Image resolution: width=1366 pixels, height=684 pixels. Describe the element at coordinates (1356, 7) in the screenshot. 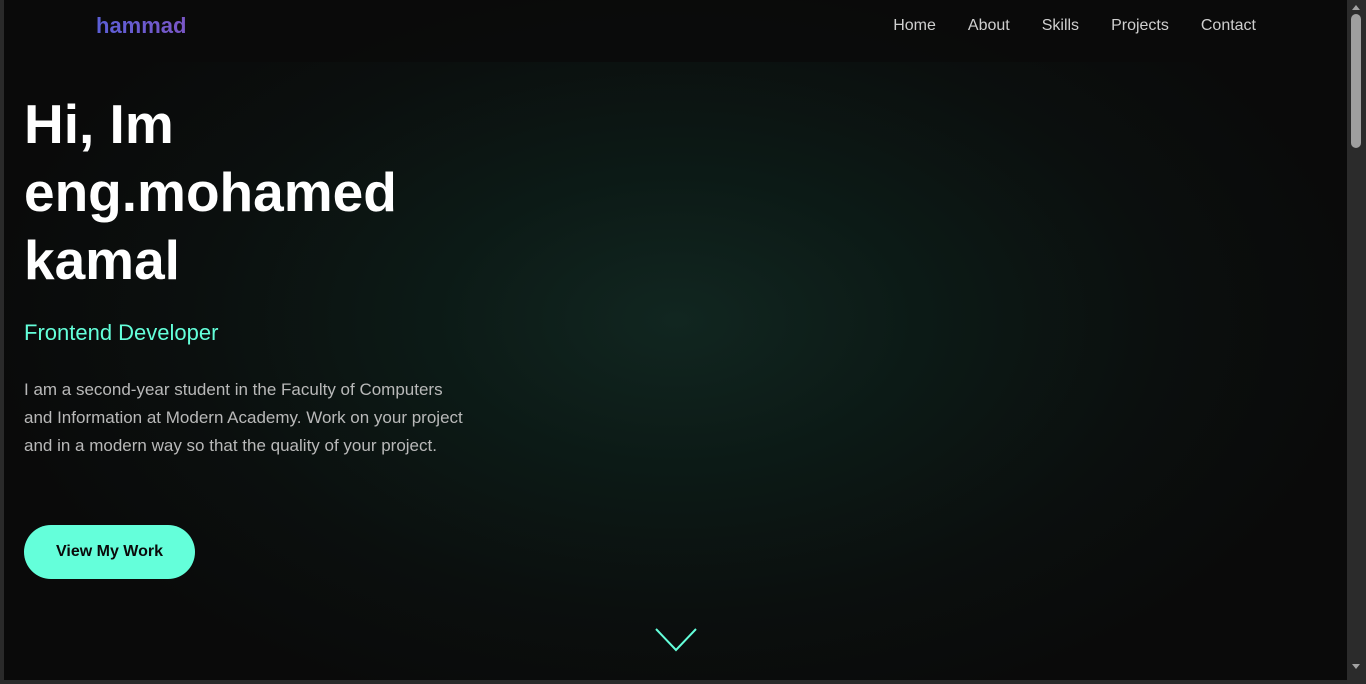

I see `scroll-up-icon` at that location.